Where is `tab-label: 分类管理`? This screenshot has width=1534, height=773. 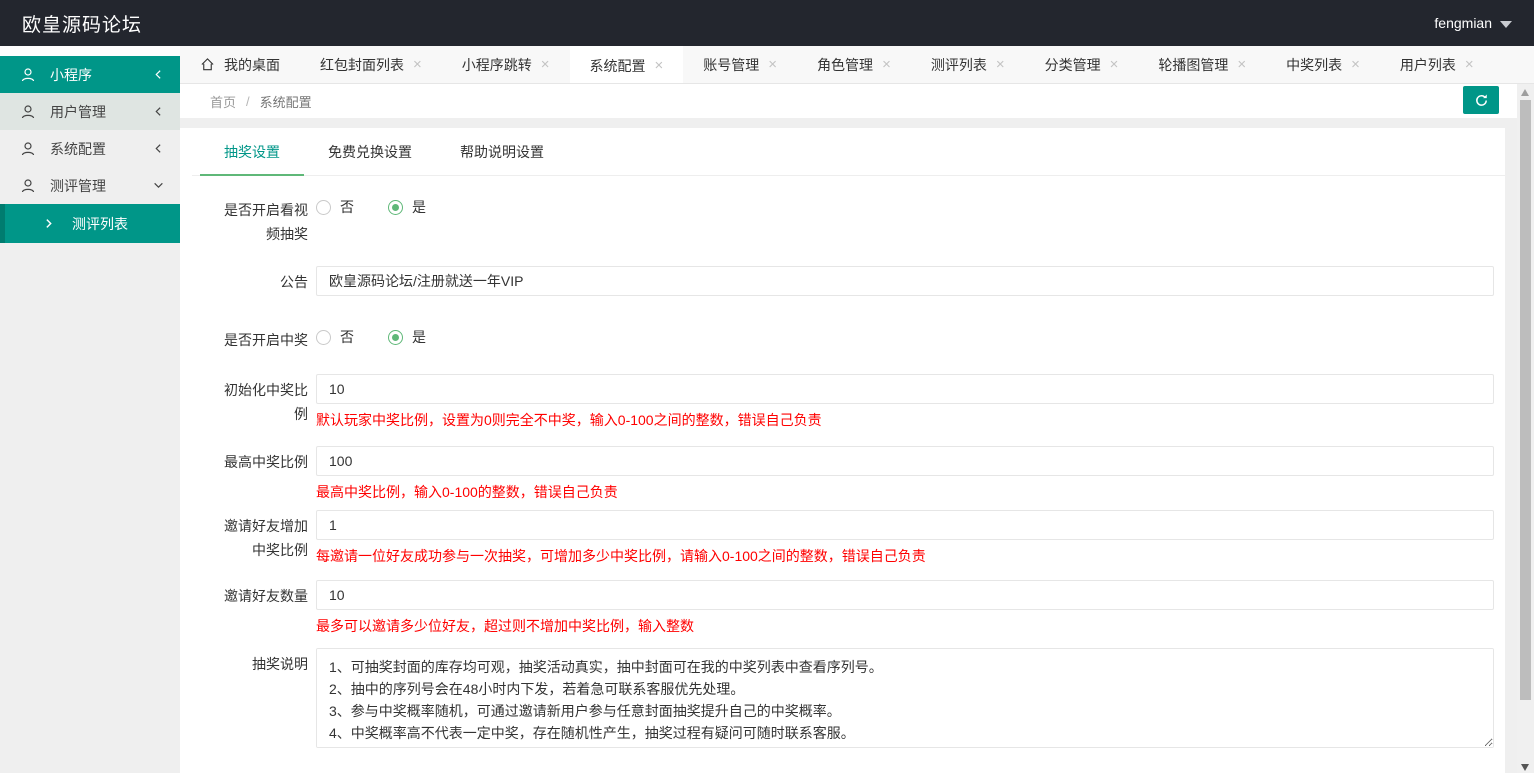
tab-label: 分类管理 is located at coordinates (1072, 64).